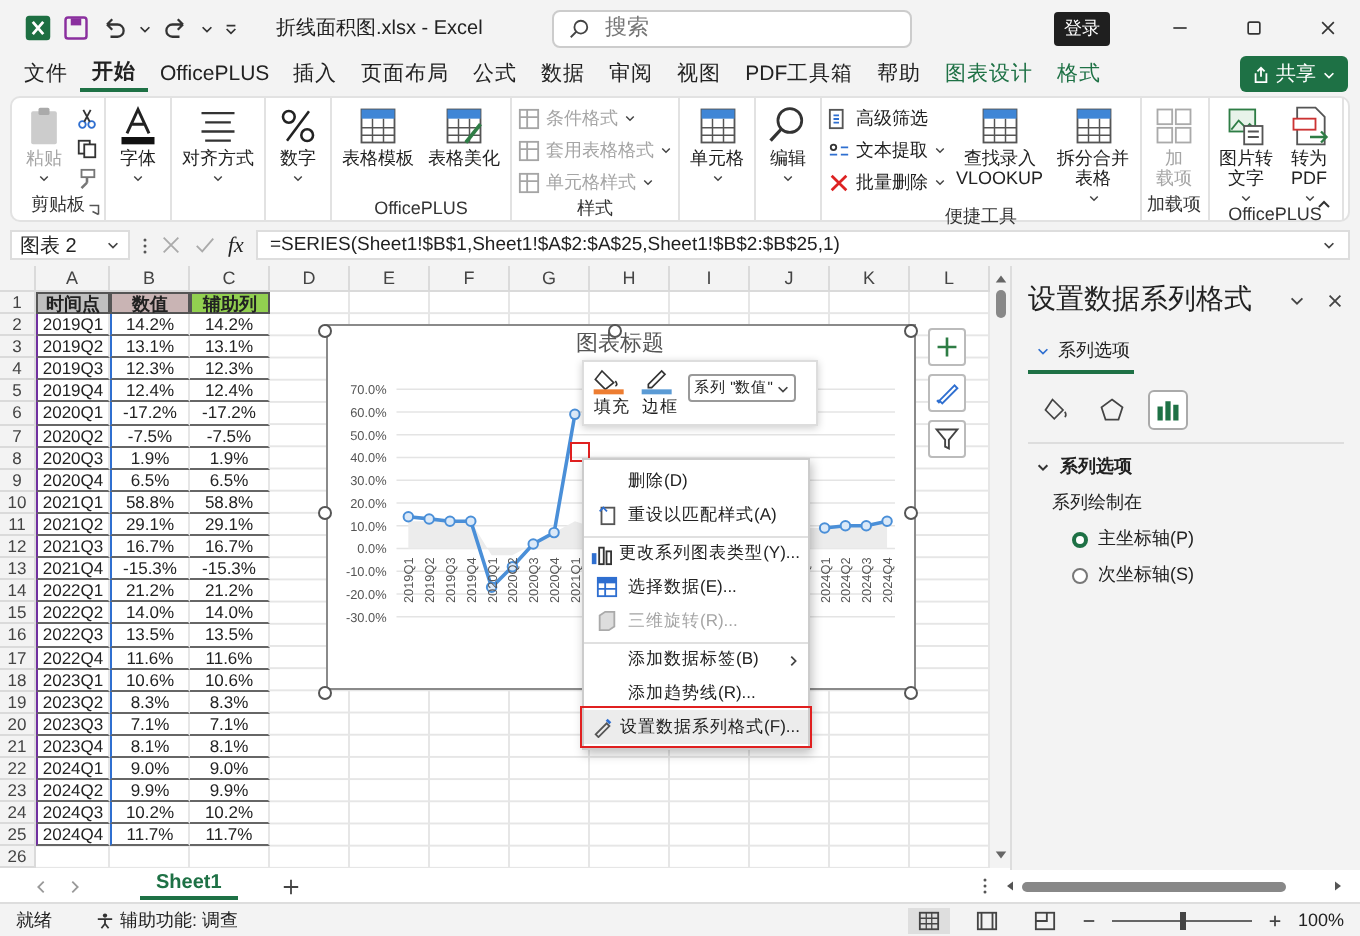 The height and width of the screenshot is (936, 1360). What do you see at coordinates (298, 144) in the screenshot?
I see `ribbon-button: 数字` at bounding box center [298, 144].